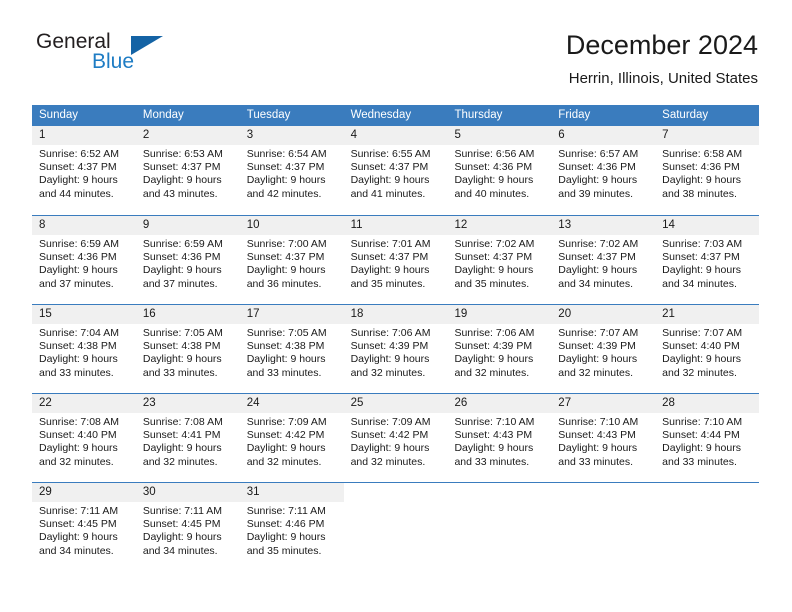 The width and height of the screenshot is (792, 612). What do you see at coordinates (390, 154) in the screenshot?
I see `day-detail-line: Sunrise: 6:55 AM` at bounding box center [390, 154].